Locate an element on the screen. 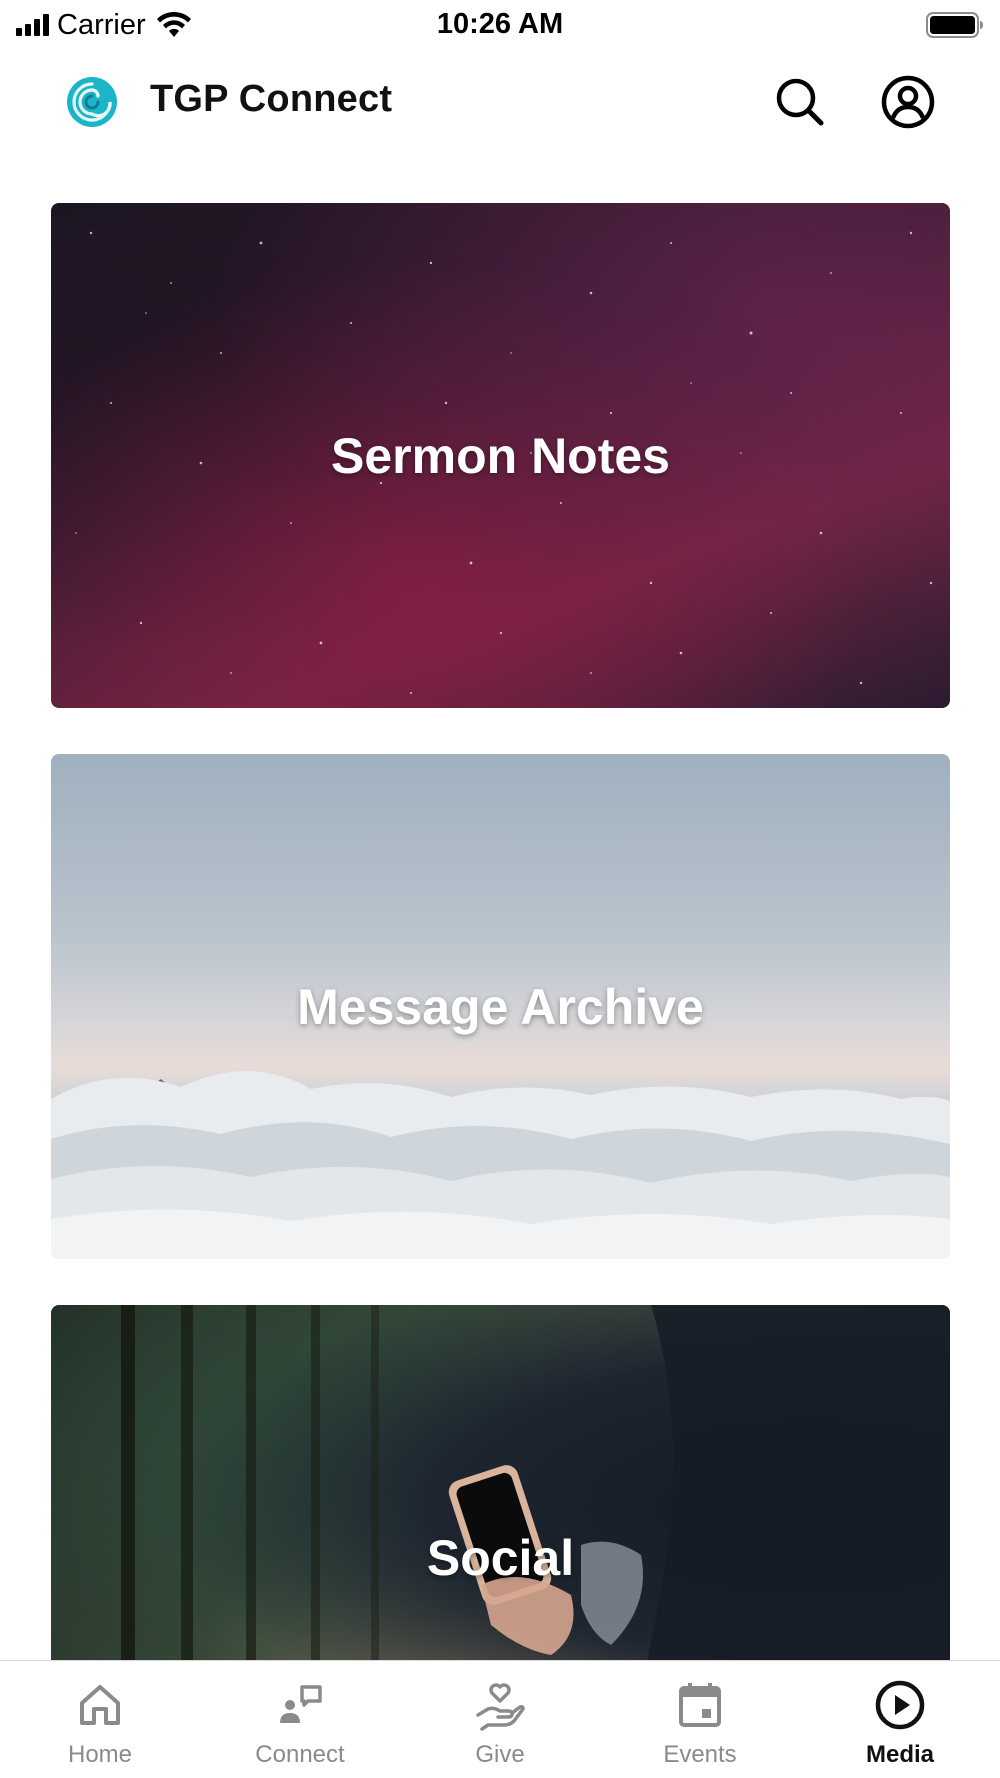 This screenshot has width=1000, height=1778. tab-connect: Connect is located at coordinates (300, 1719).